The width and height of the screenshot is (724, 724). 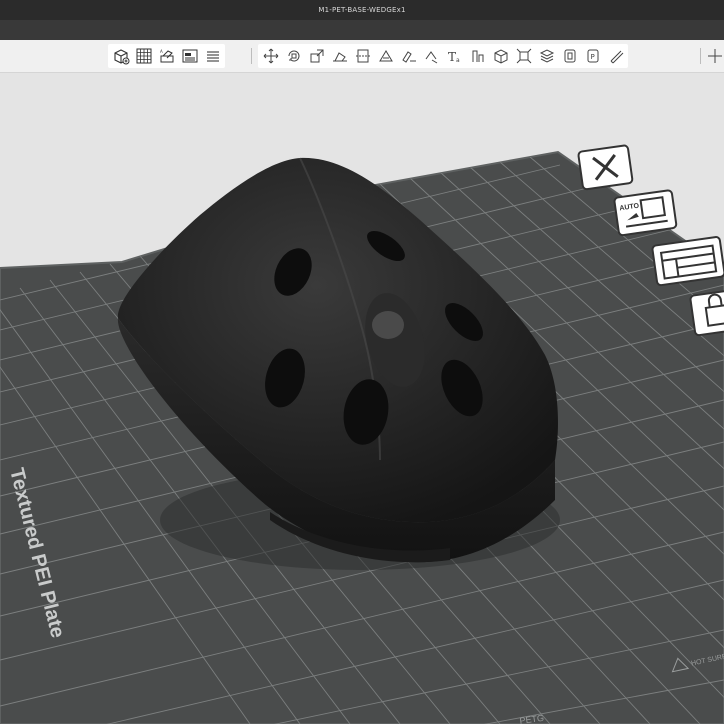 I want to click on window-titlebar: M1-PET-BASE-WEDGEx1, so click(x=362, y=10).